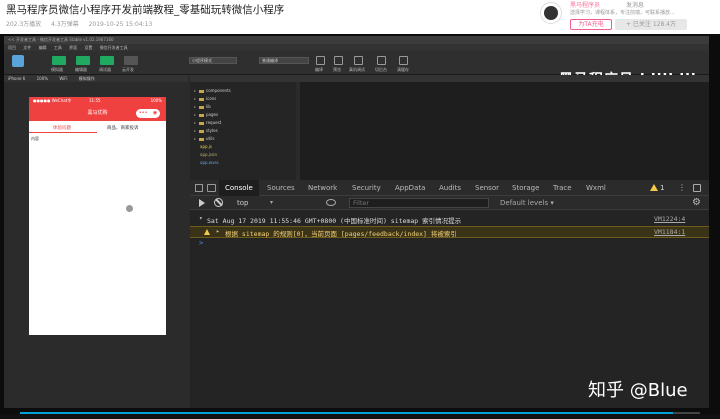  Describe the element at coordinates (662, 188) in the screenshot. I see `warning-count: 1` at that location.